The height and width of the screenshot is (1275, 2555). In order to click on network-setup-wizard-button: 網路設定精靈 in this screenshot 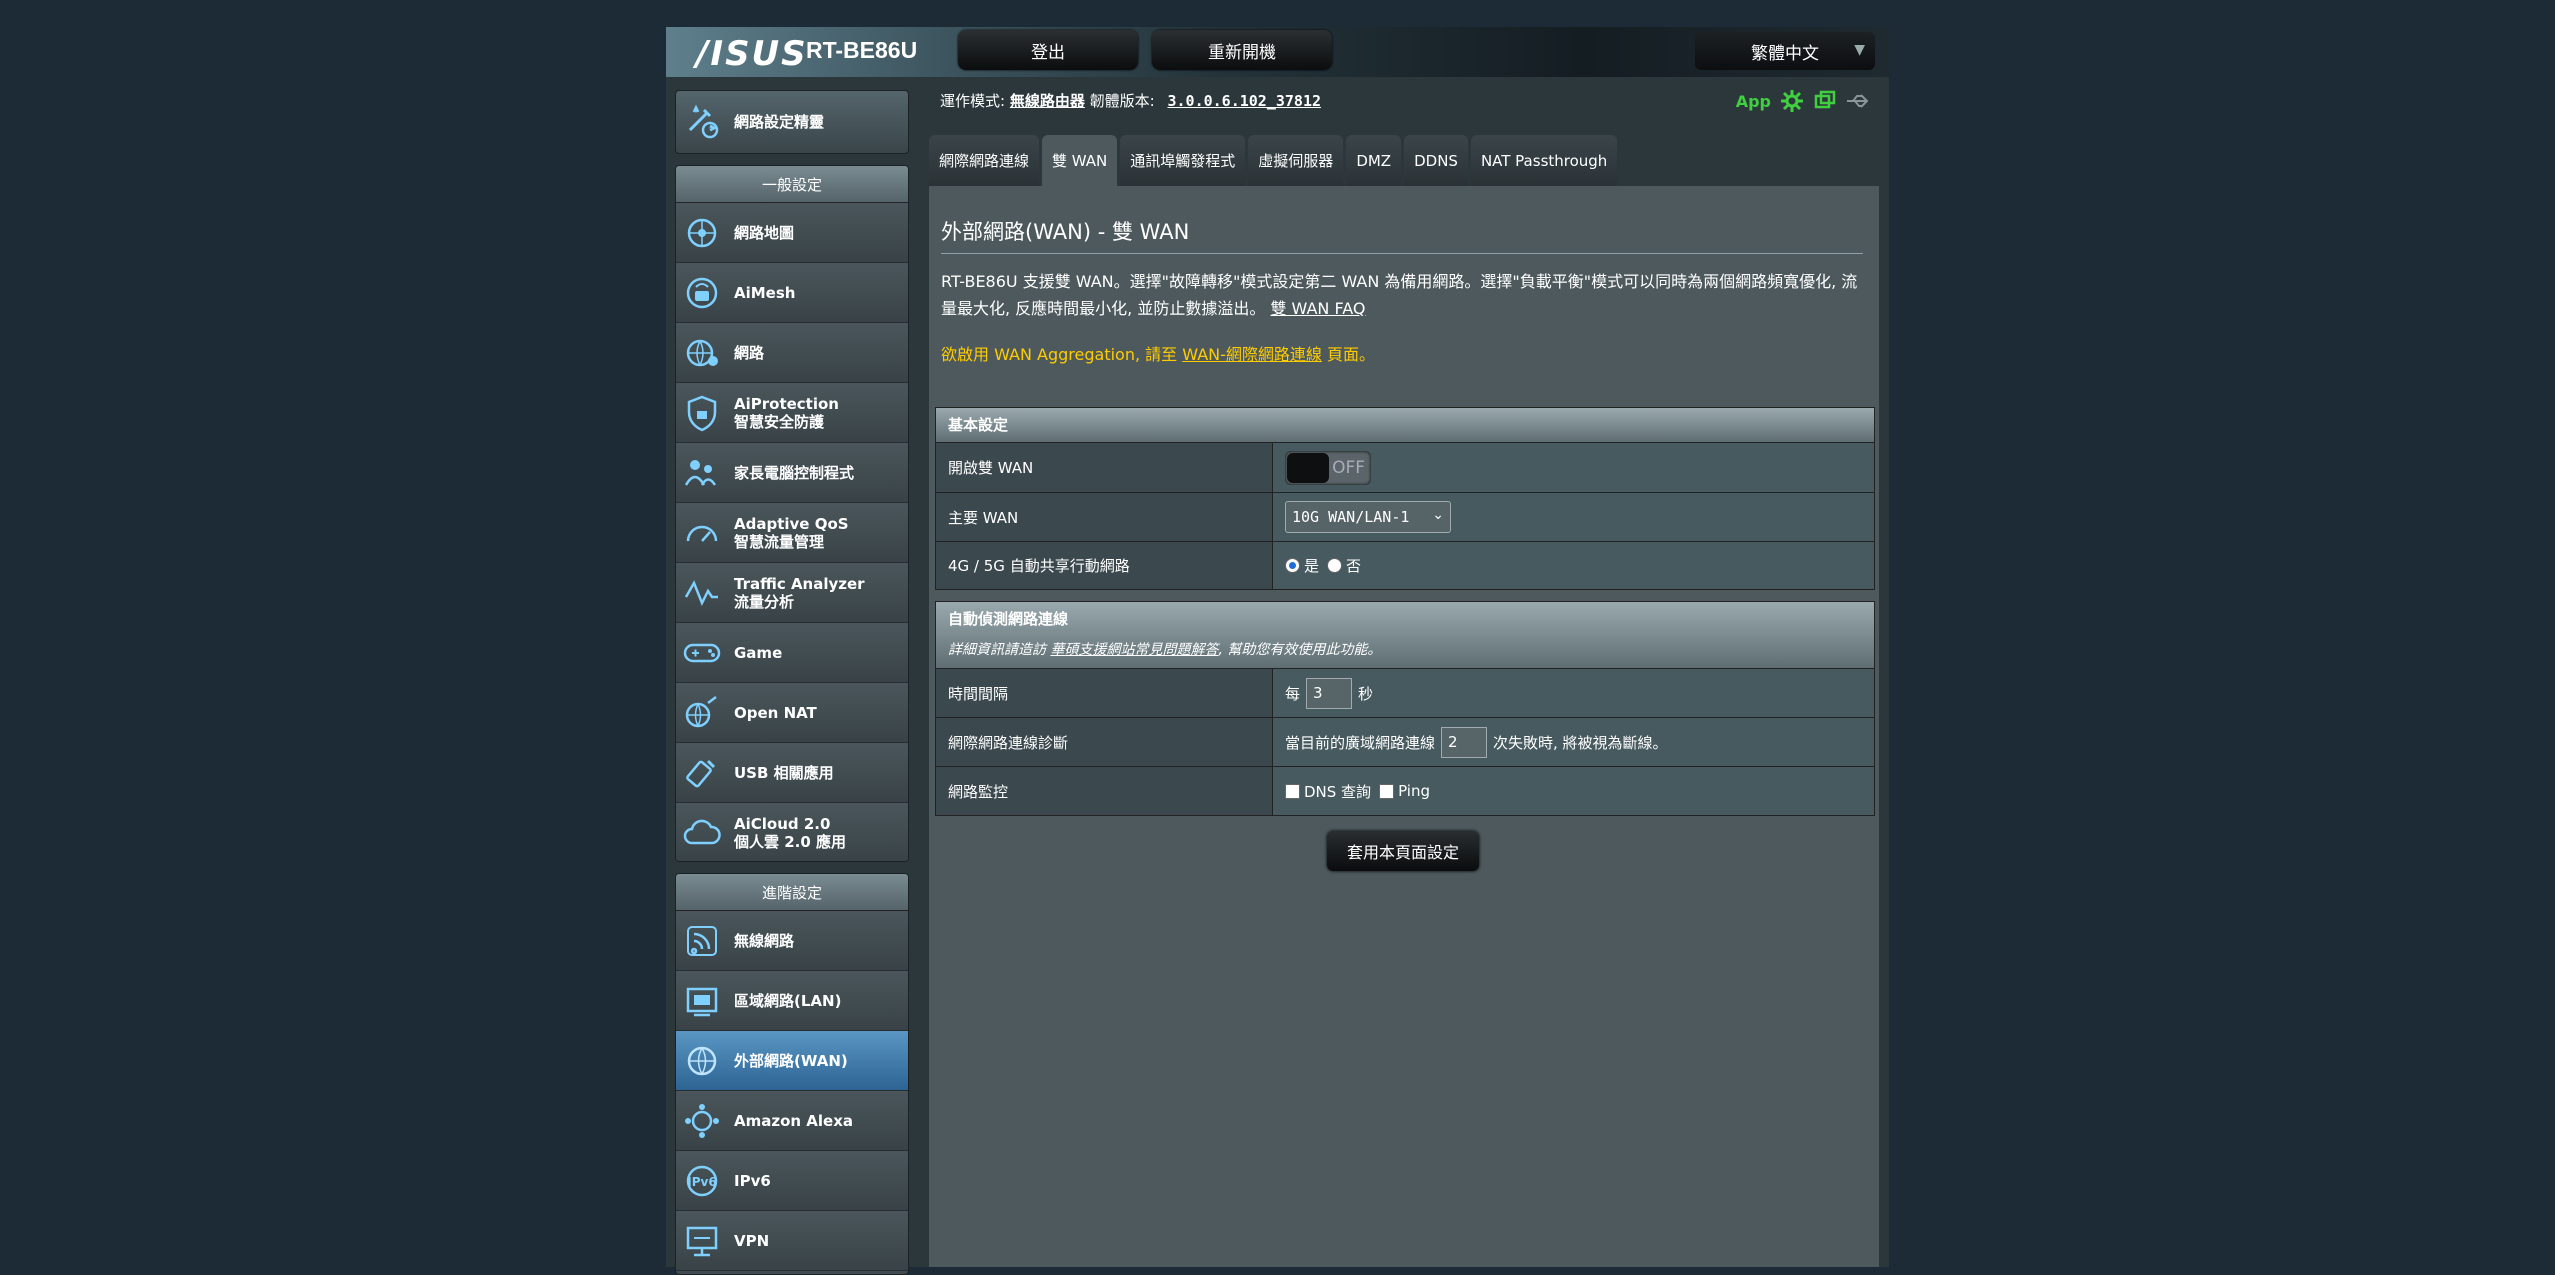, I will do `click(792, 122)`.